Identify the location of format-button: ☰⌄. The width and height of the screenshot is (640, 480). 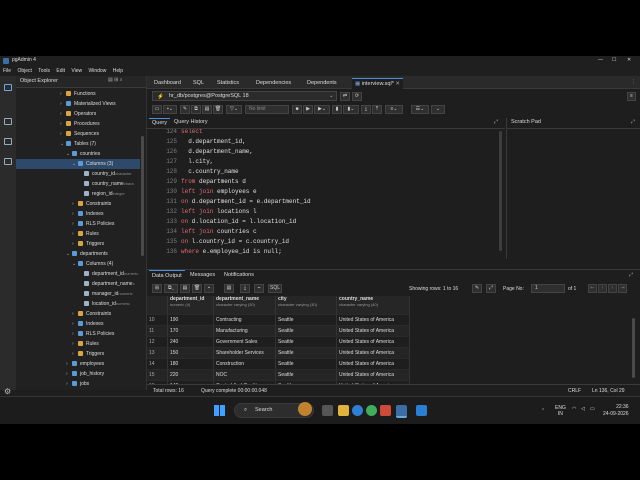
(420, 109).